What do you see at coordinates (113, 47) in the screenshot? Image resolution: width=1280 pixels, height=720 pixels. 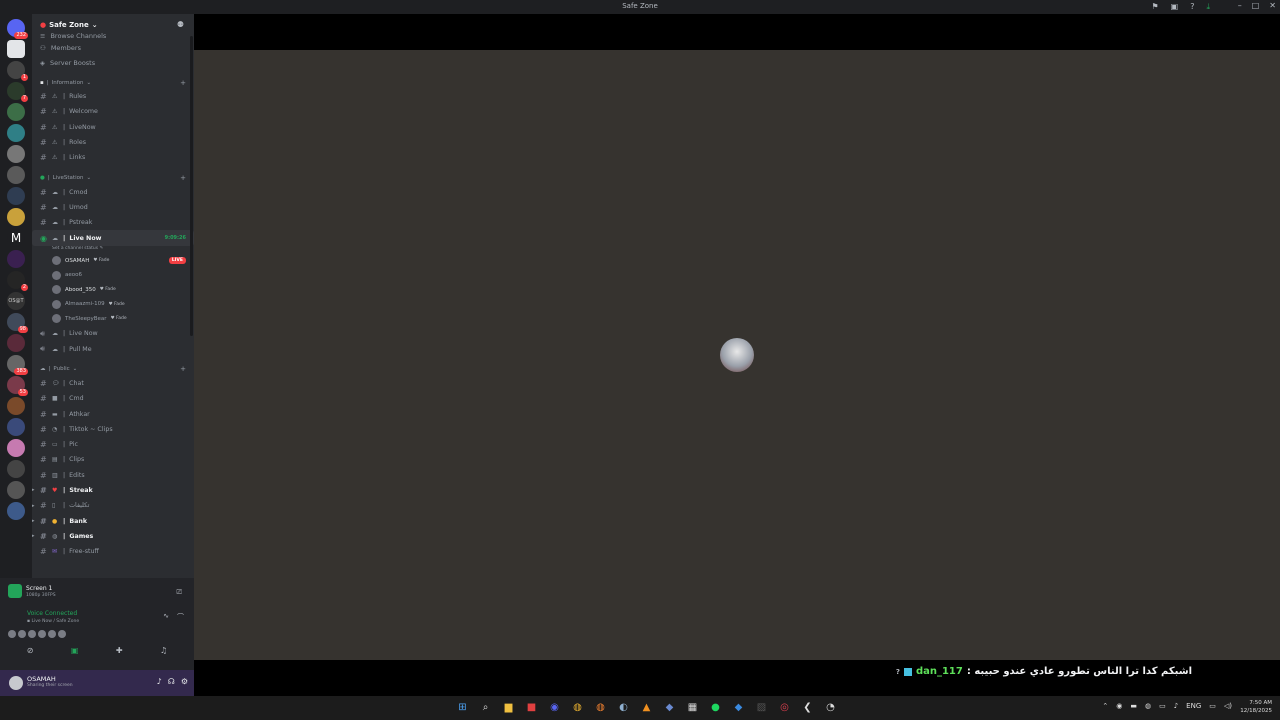 I see `members-link: ⚇ Members` at bounding box center [113, 47].